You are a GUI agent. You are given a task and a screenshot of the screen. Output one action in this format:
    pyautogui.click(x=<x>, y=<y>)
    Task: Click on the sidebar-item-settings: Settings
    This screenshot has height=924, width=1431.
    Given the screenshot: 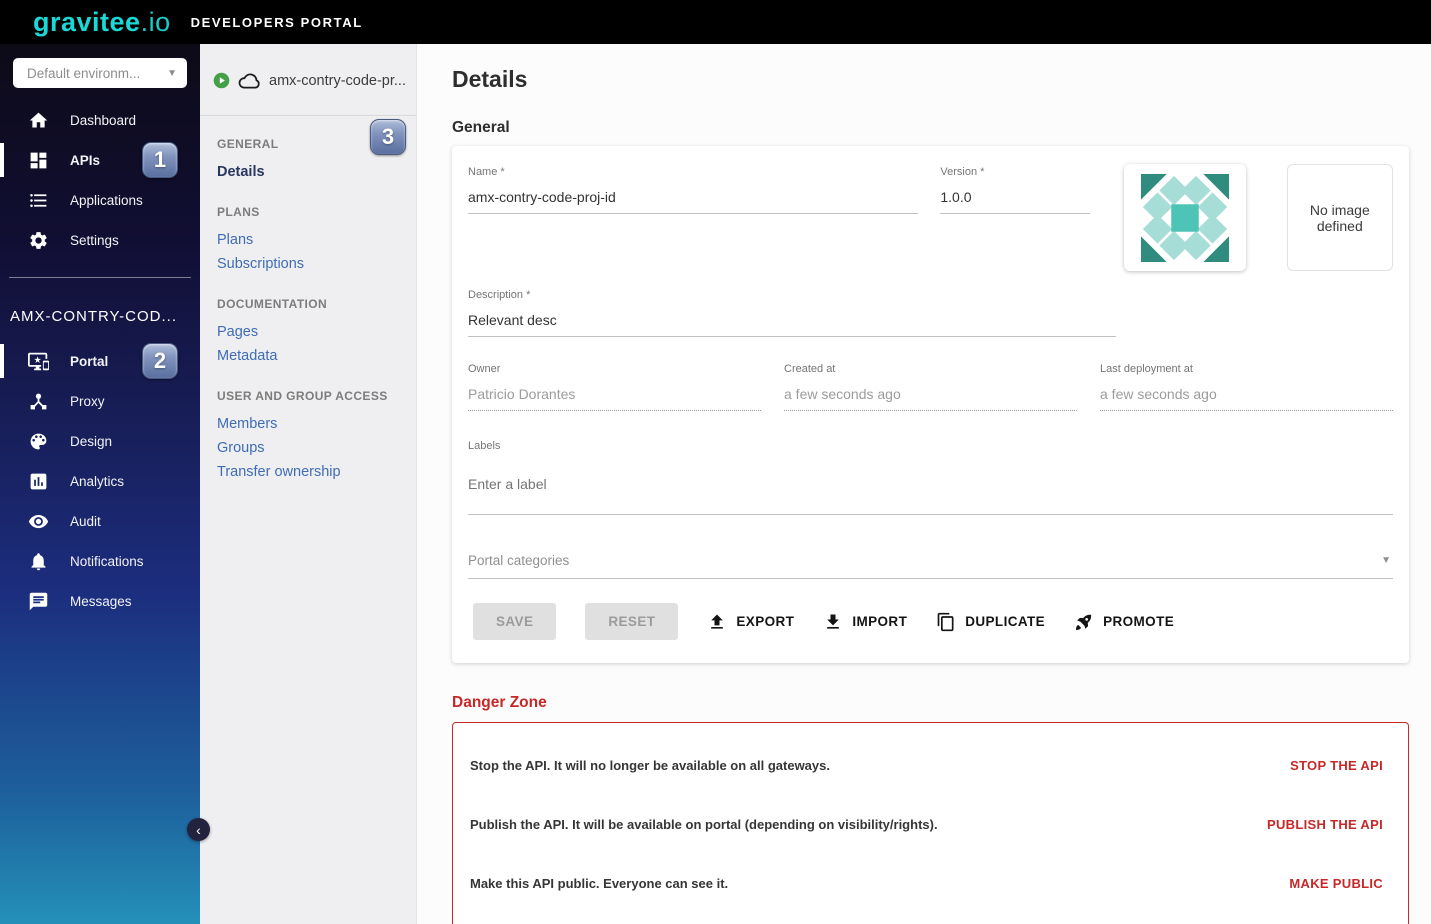 What is the action you would take?
    pyautogui.click(x=100, y=240)
    